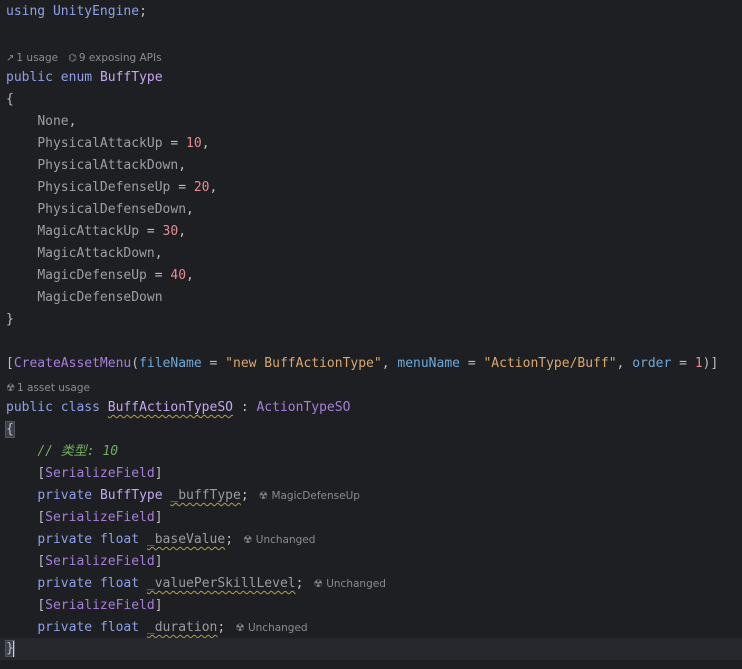 The image size is (742, 669). Describe the element at coordinates (111, 188) in the screenshot. I see `code-line-enum-member: PhysicalDefenseUp = 20,` at that location.